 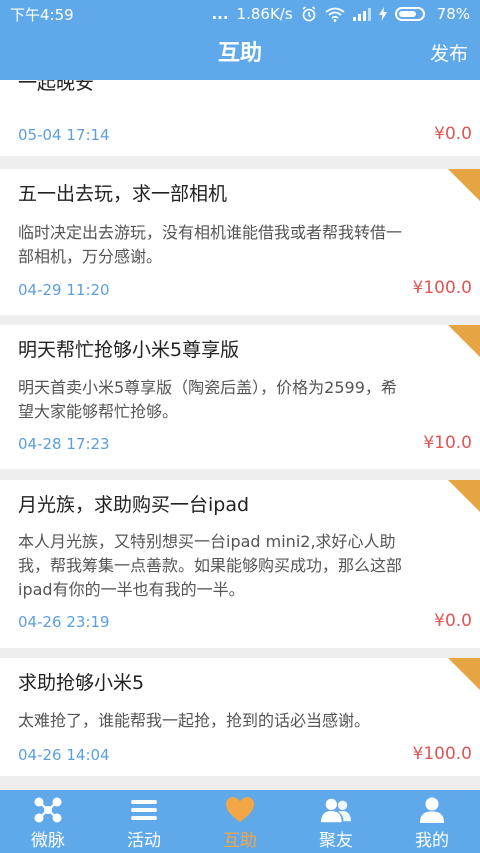 What do you see at coordinates (409, 14) in the screenshot?
I see `battery-icon` at bounding box center [409, 14].